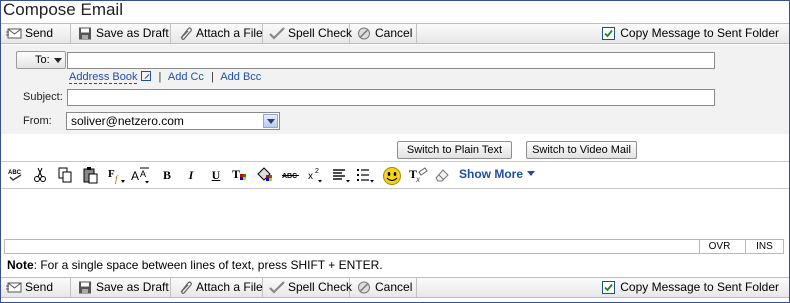 The height and width of the screenshot is (303, 790). What do you see at coordinates (40, 175) in the screenshot?
I see `cut-icon` at bounding box center [40, 175].